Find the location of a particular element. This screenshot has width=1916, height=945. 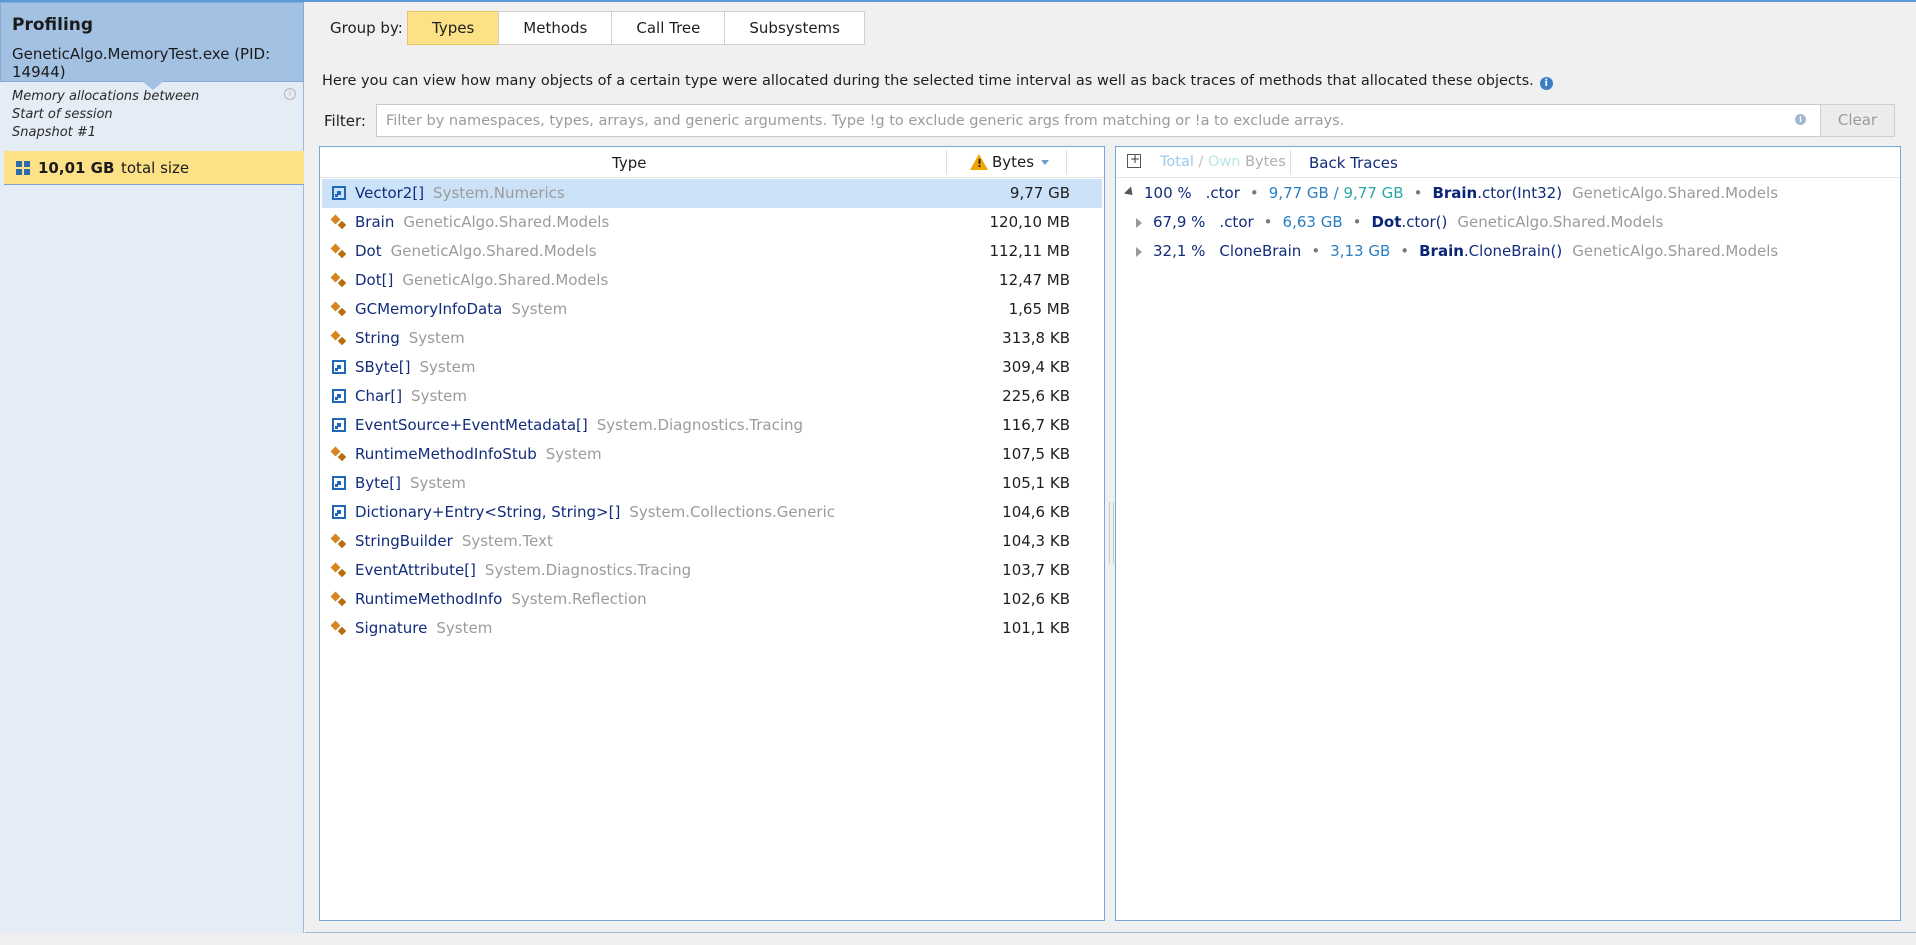

metric-toggle: Total / Own Bytes is located at coordinates (1223, 162).